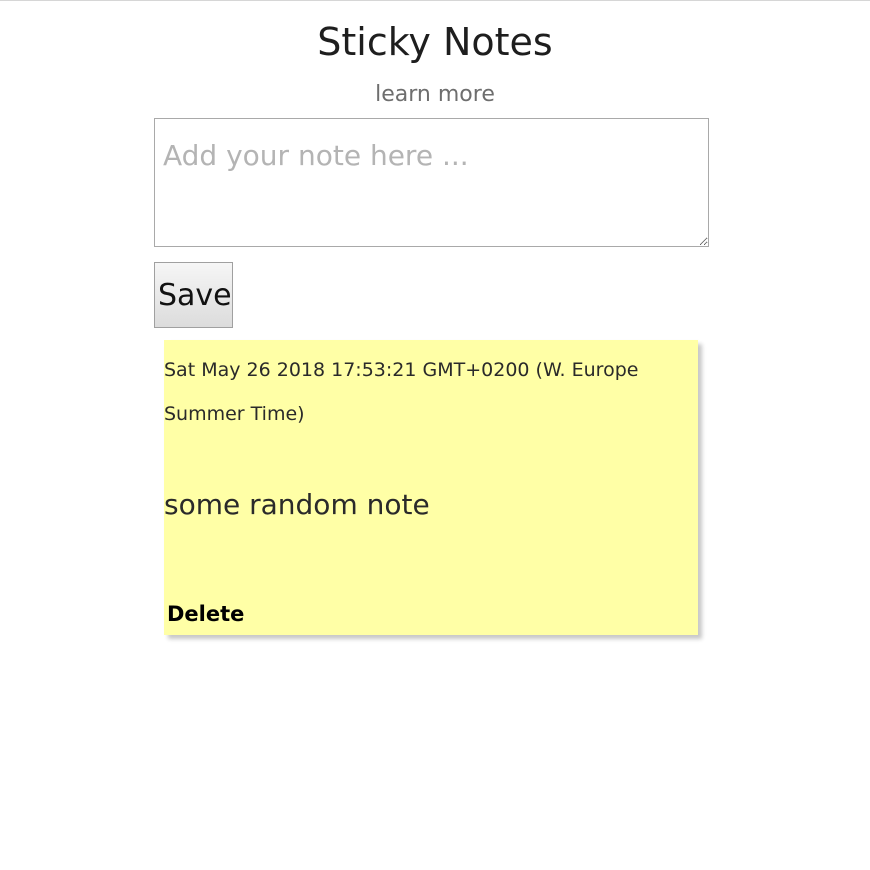 This screenshot has height=870, width=870. I want to click on note-input, so click(431, 182).